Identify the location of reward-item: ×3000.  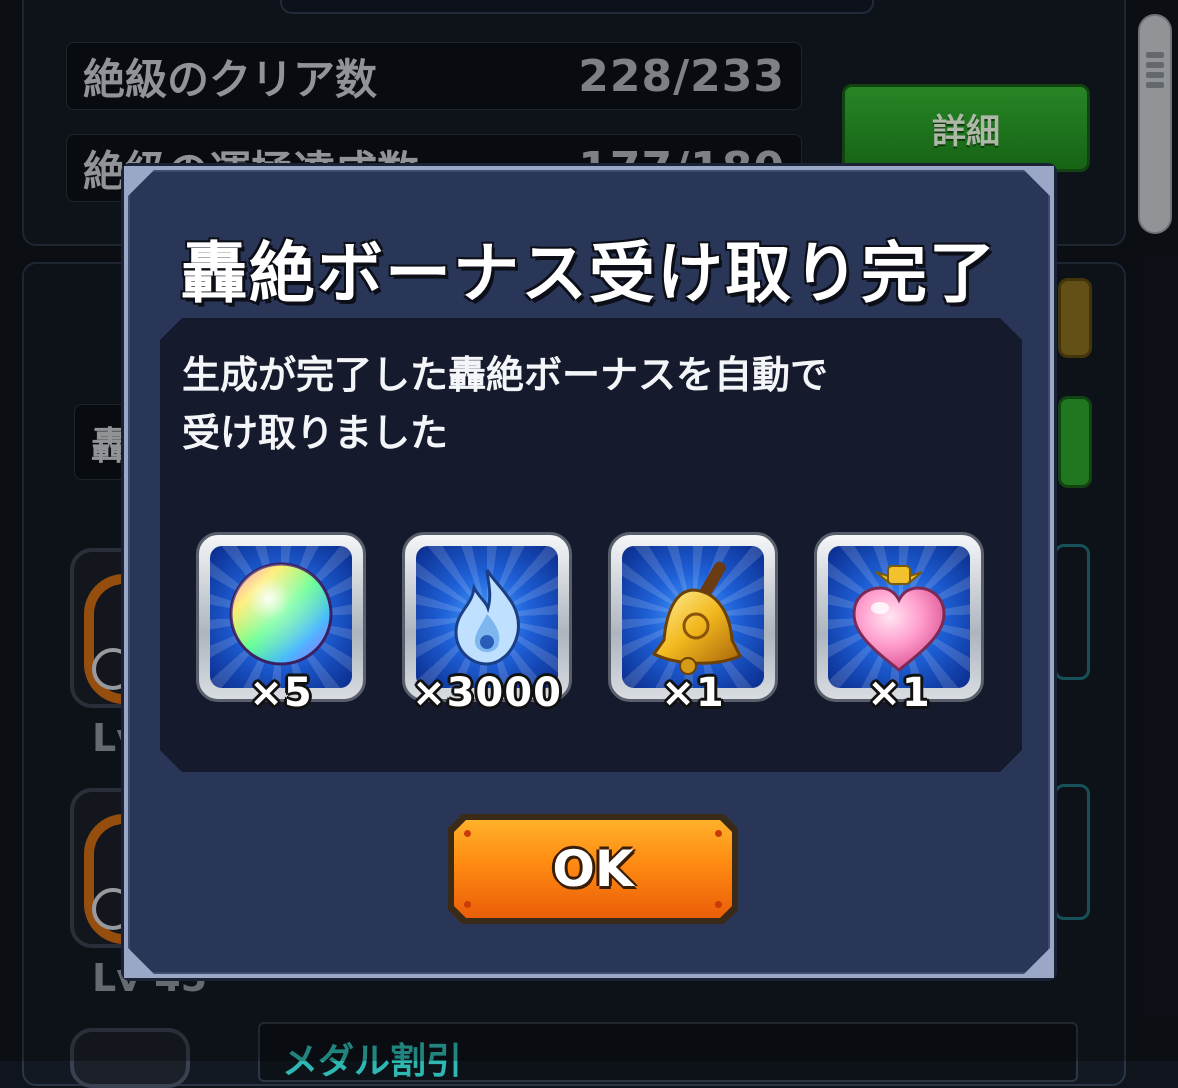
(487, 617).